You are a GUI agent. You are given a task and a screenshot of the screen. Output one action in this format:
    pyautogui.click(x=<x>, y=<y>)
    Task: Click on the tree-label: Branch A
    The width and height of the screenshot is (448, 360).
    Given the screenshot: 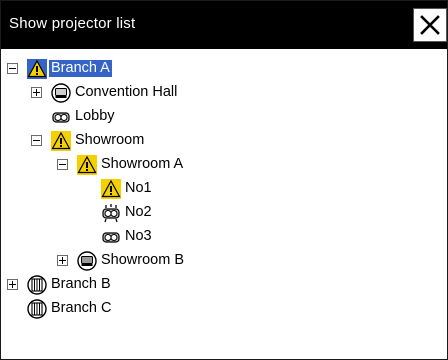 What is the action you would take?
    pyautogui.click(x=80, y=68)
    